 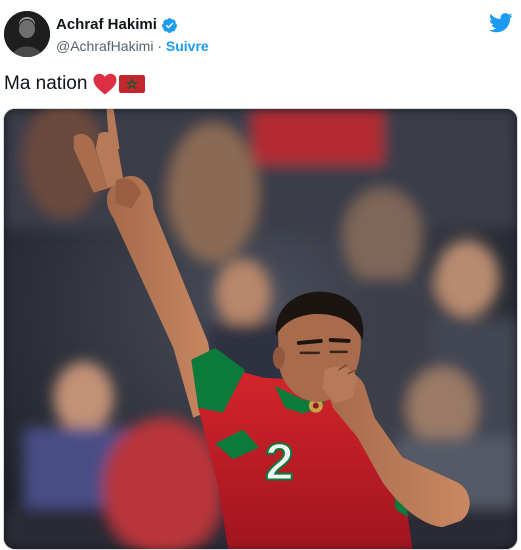 What do you see at coordinates (104, 46) in the screenshot?
I see `author-handle: @AchrafHakimi` at bounding box center [104, 46].